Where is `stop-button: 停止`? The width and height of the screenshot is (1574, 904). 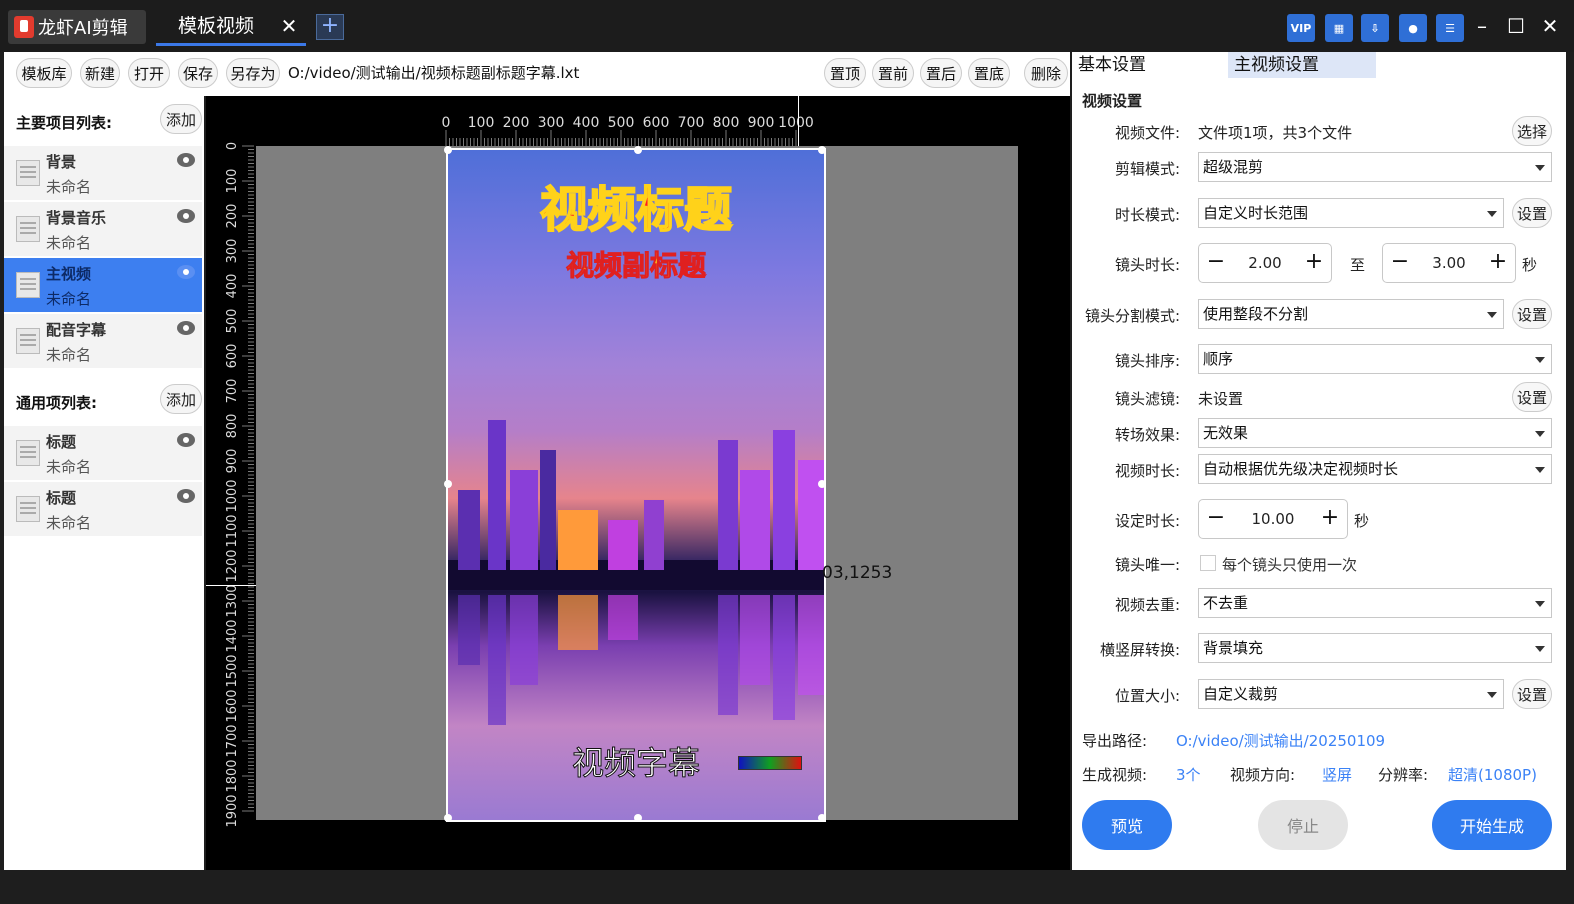
stop-button: 停止 is located at coordinates (1303, 825).